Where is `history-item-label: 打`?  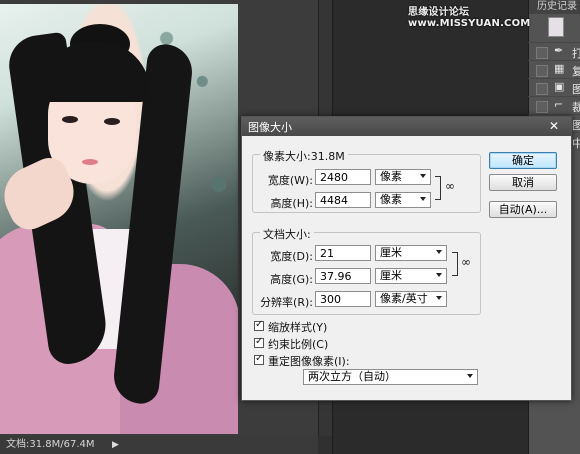
history-item-label: 打 is located at coordinates (576, 53).